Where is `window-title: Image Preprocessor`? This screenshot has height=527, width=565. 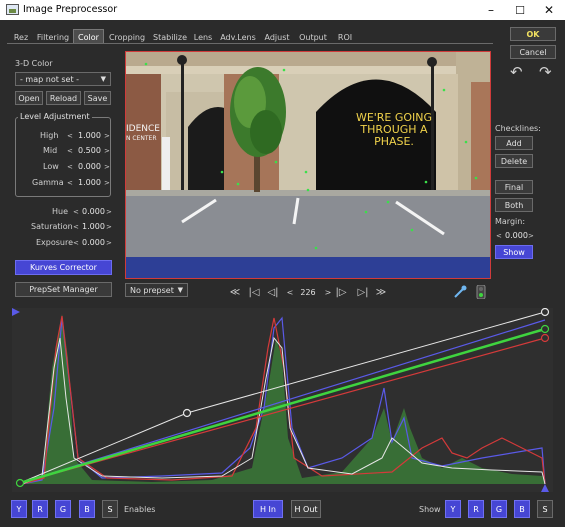
window-title: Image Preprocessor is located at coordinates (70, 9).